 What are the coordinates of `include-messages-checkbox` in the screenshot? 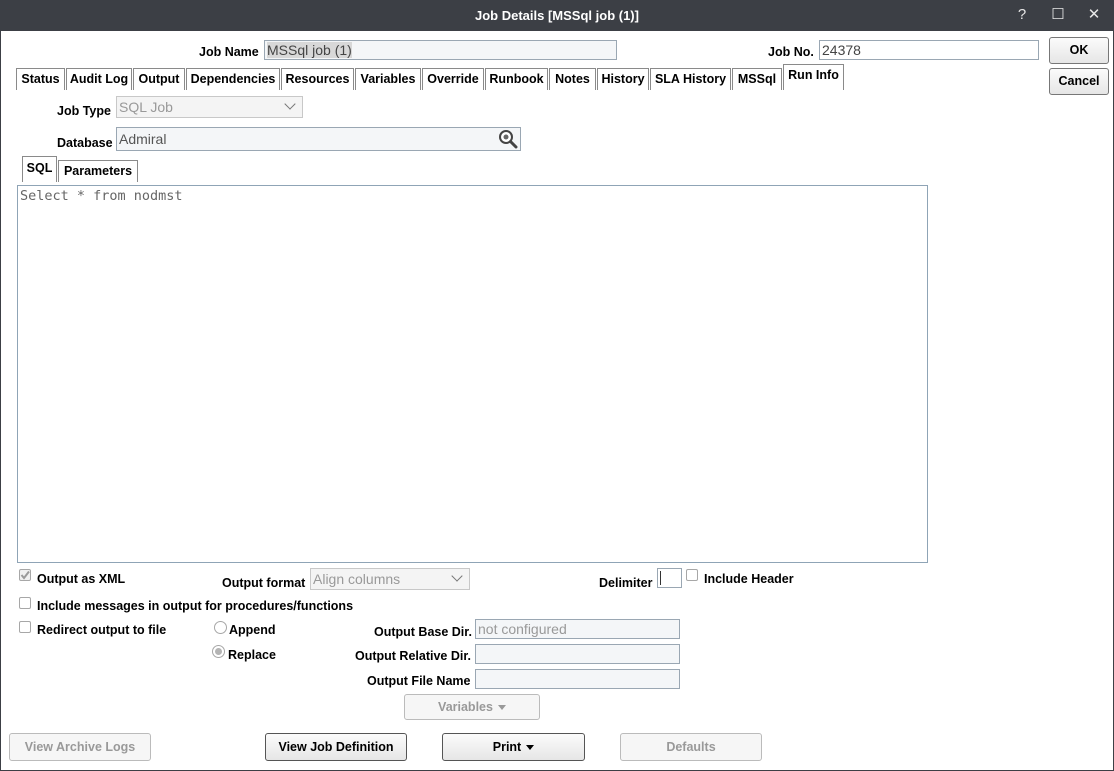 It's located at (25, 603).